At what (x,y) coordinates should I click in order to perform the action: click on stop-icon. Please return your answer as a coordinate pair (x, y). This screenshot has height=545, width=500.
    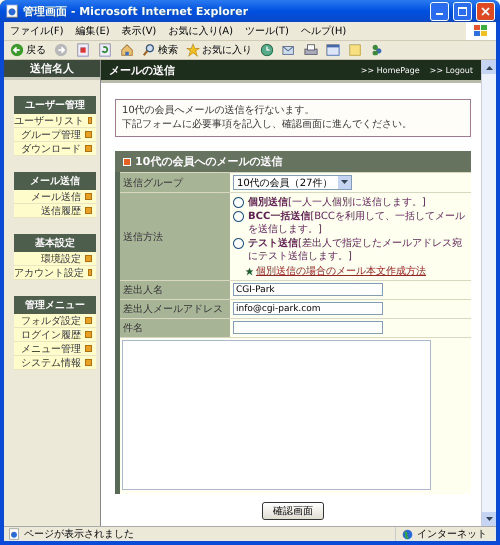
    Looking at the image, I should click on (83, 50).